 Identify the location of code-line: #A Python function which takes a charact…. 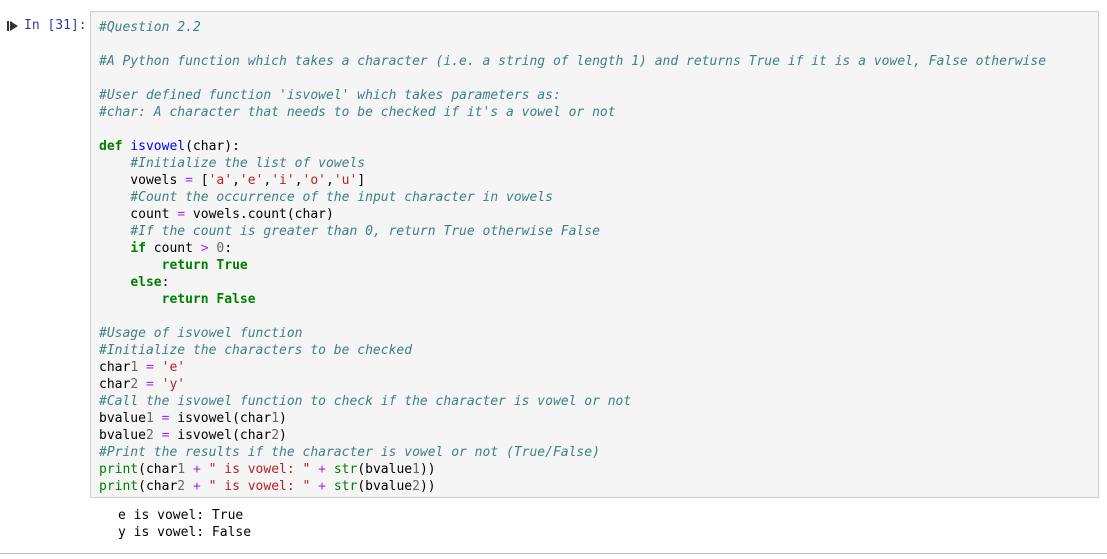
(573, 61).